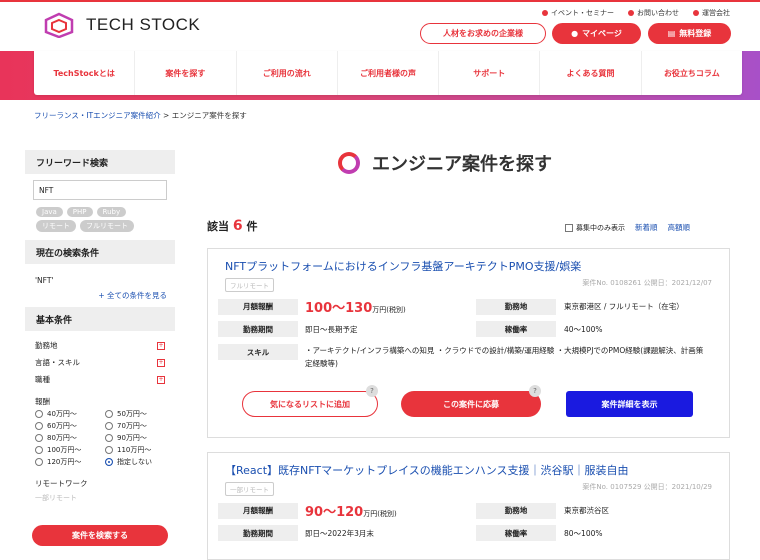  I want to click on pay-option-label: 60万円〜, so click(62, 426).